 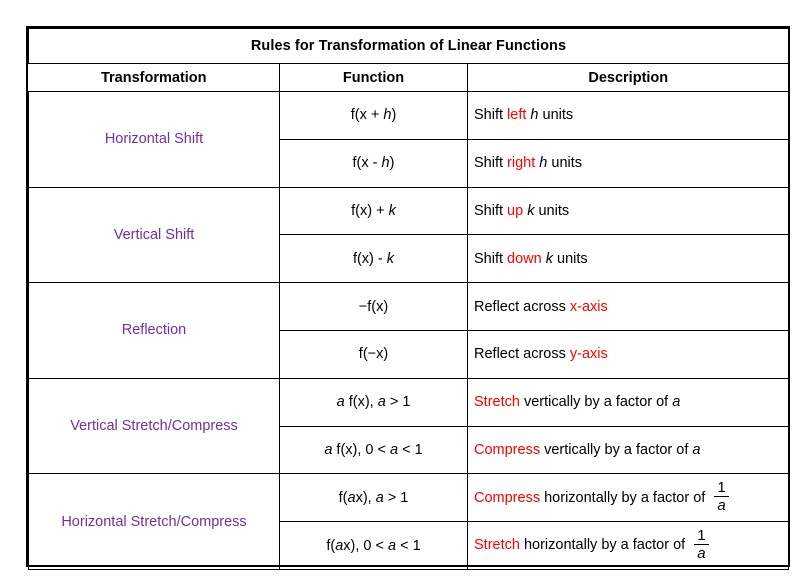 I want to click on description-keyword: y-axis, so click(x=588, y=354).